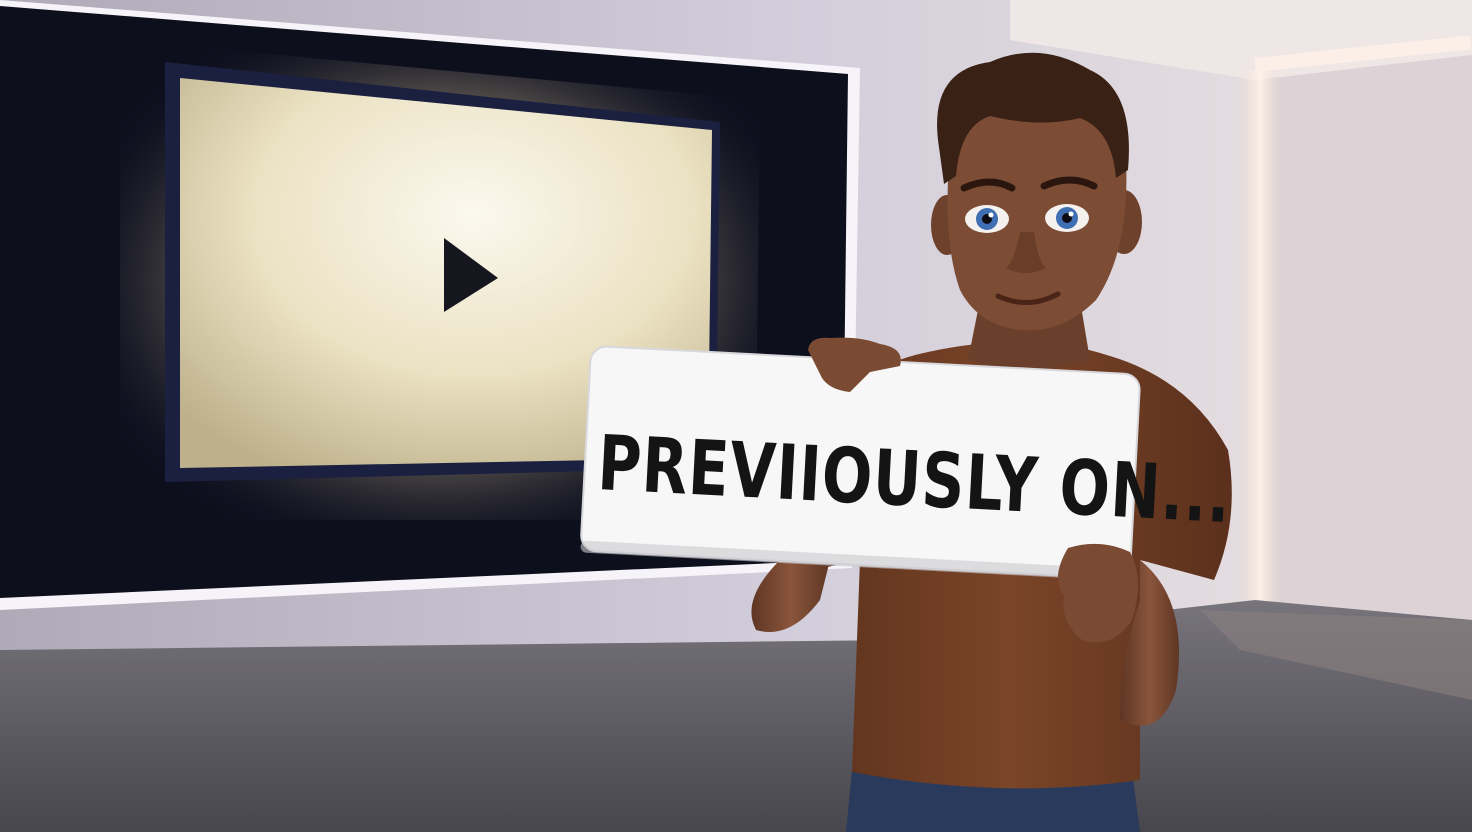 Image resolution: width=1472 pixels, height=832 pixels. What do you see at coordinates (991, 215) in the screenshot?
I see `left-eye-highlight` at bounding box center [991, 215].